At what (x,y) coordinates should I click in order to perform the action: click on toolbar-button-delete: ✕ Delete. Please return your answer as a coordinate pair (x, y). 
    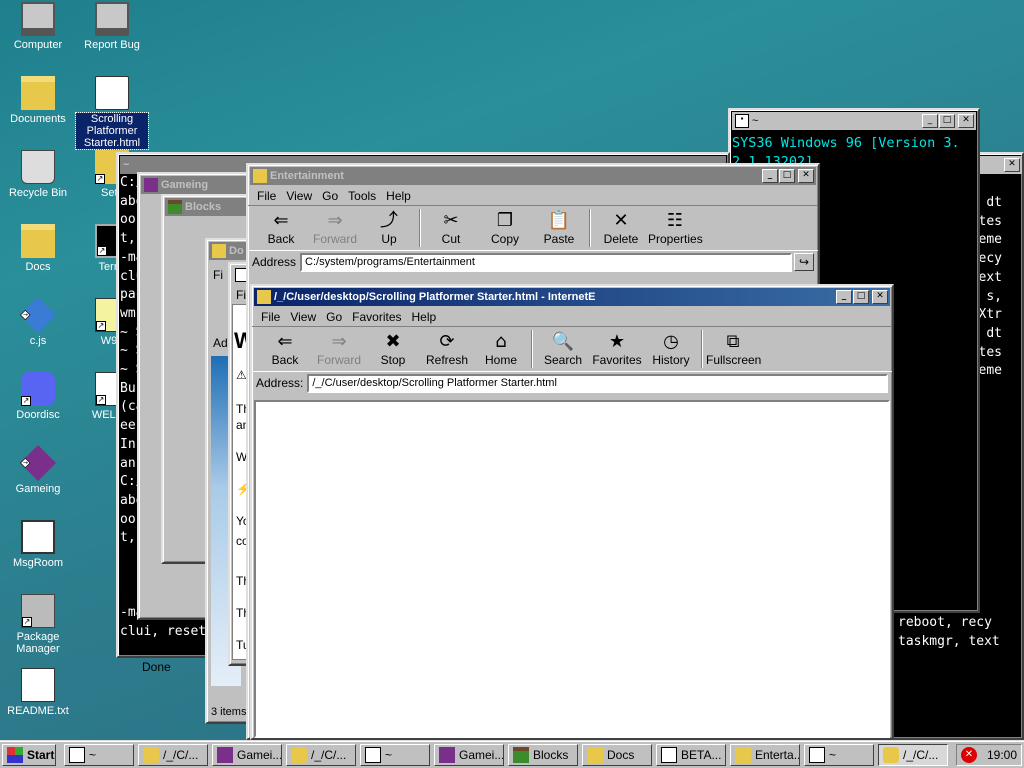
    Looking at the image, I should click on (621, 228).